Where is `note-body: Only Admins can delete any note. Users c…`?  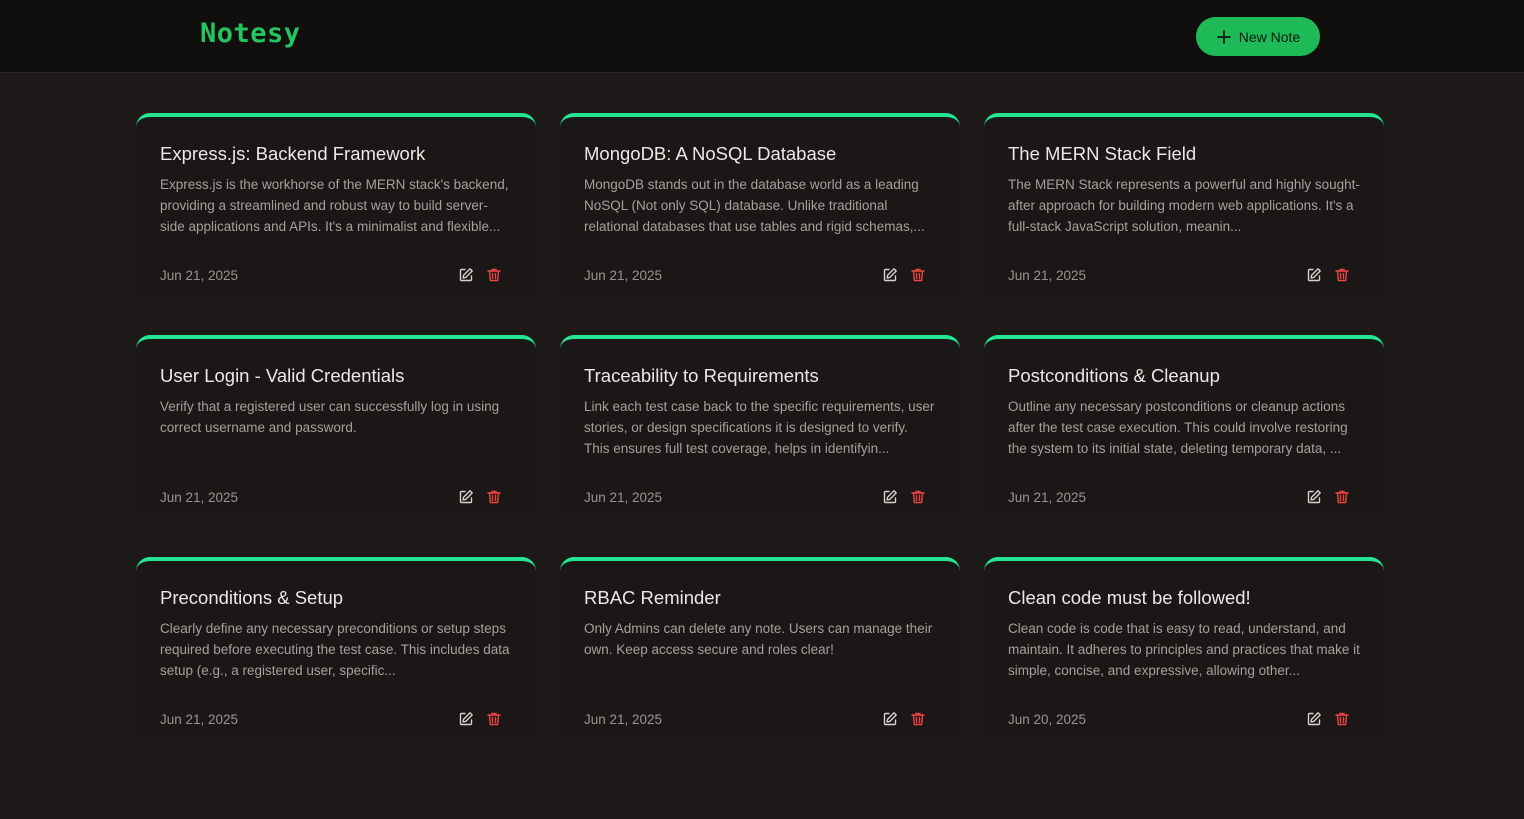 note-body: Only Admins can delete any note. Users c… is located at coordinates (758, 639).